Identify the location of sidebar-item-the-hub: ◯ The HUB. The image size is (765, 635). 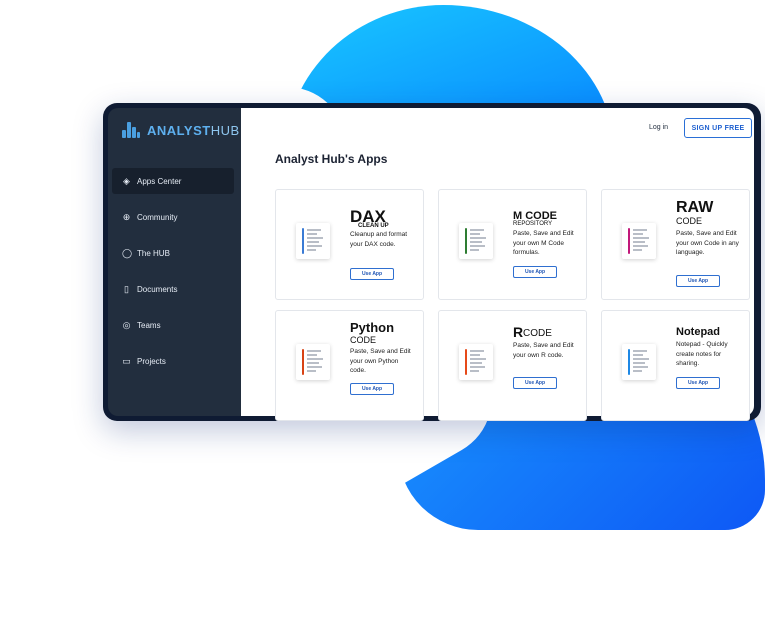
(173, 253).